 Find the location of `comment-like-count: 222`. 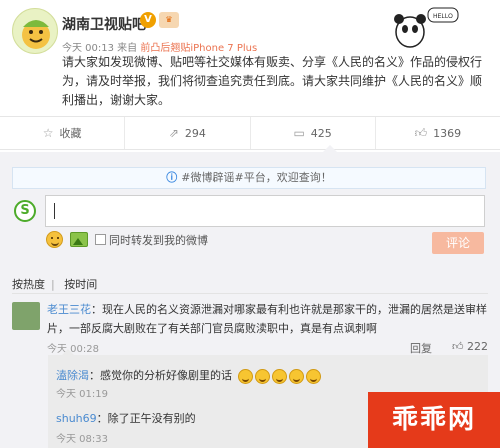

comment-like-count: 222 is located at coordinates (477, 346).